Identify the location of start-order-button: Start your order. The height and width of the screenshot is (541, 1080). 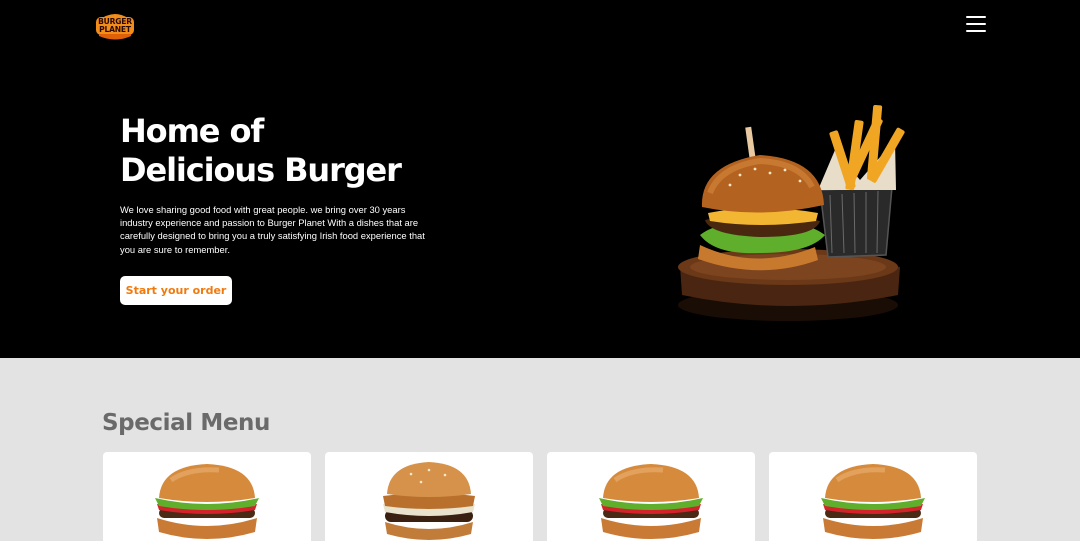
(176, 290).